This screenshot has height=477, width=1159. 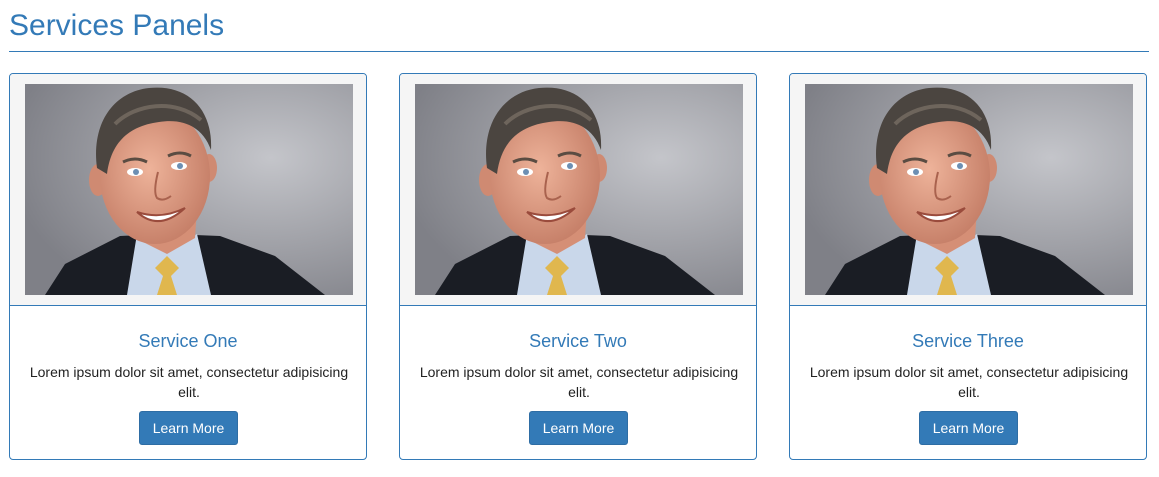 What do you see at coordinates (188, 341) in the screenshot?
I see `service-title: Service One` at bounding box center [188, 341].